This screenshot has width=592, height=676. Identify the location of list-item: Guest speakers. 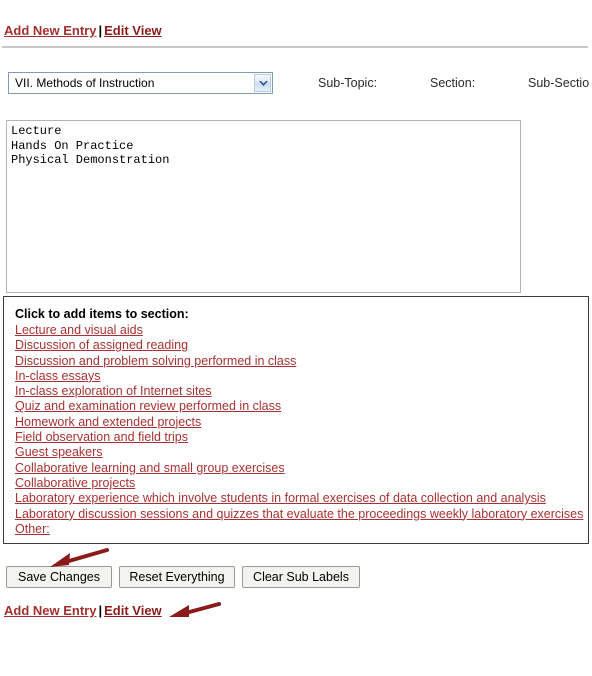
(59, 452).